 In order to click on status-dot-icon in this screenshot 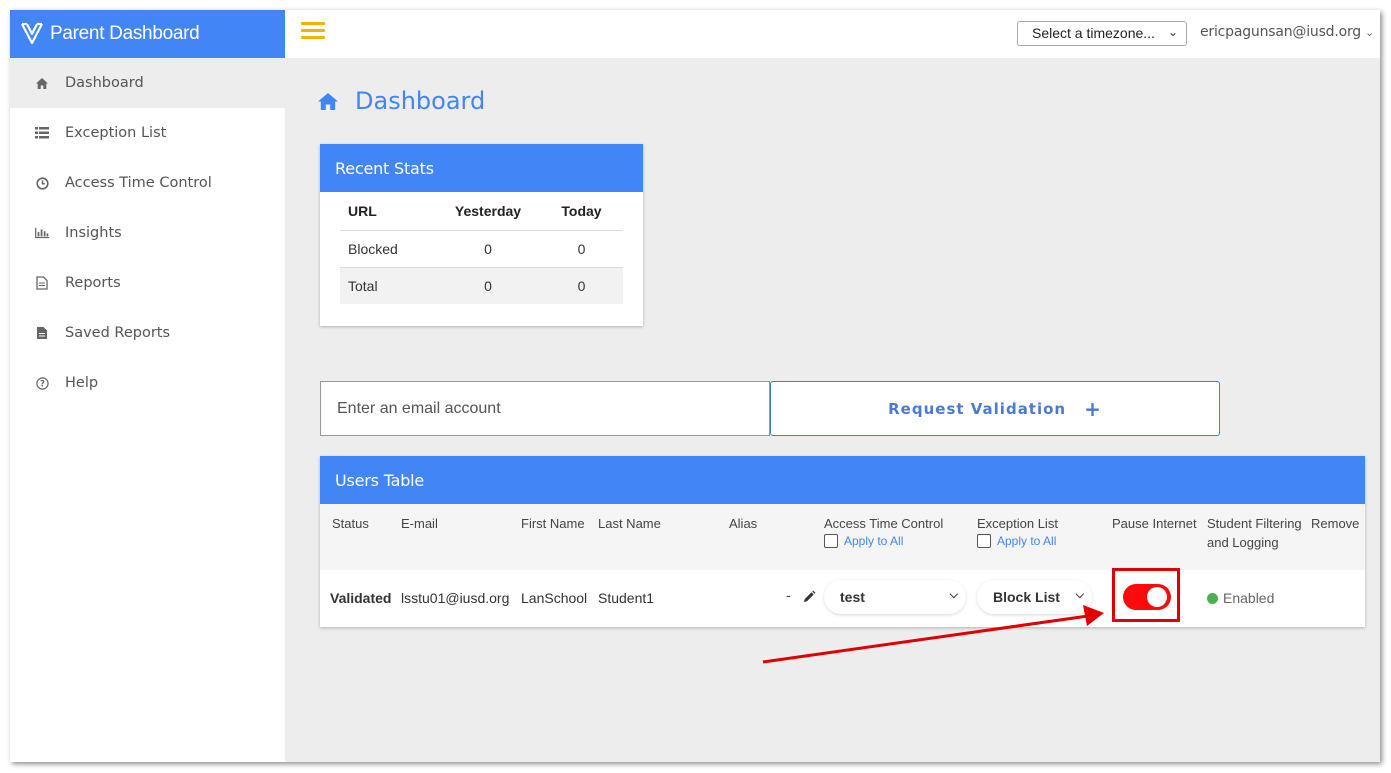, I will do `click(1212, 598)`.